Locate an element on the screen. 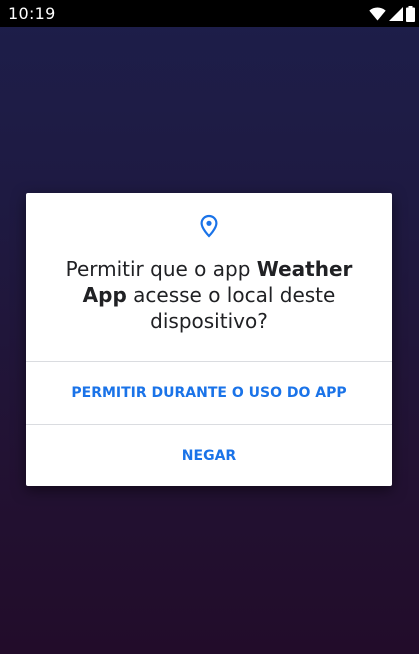 This screenshot has width=419, height=654. battery-icon is located at coordinates (410, 14).